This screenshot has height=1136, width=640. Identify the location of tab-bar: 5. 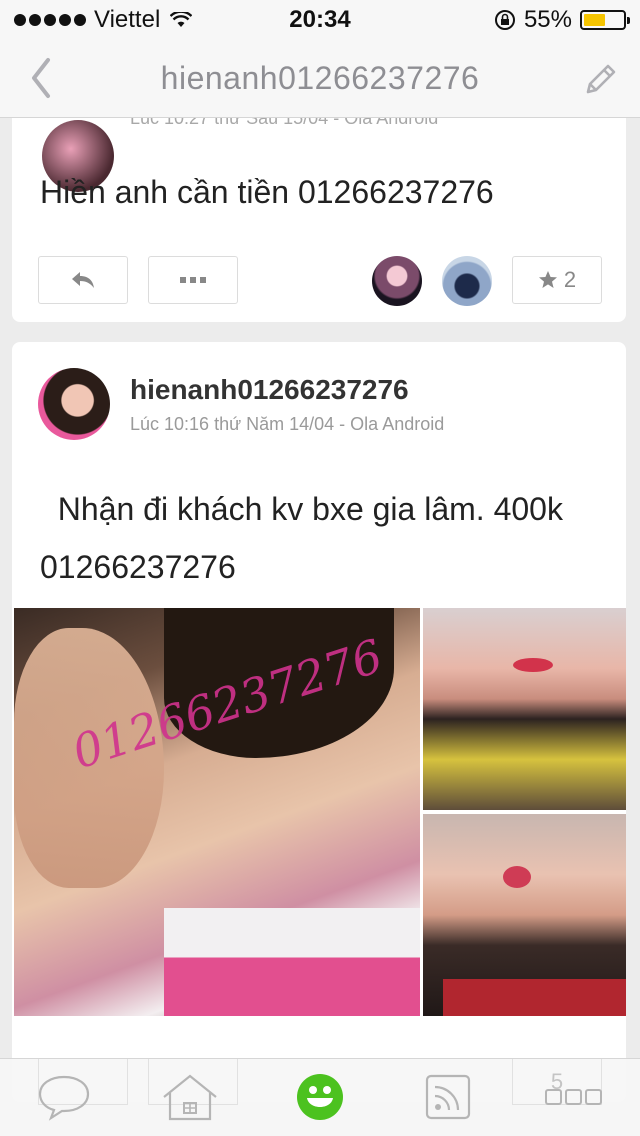
(320, 1097).